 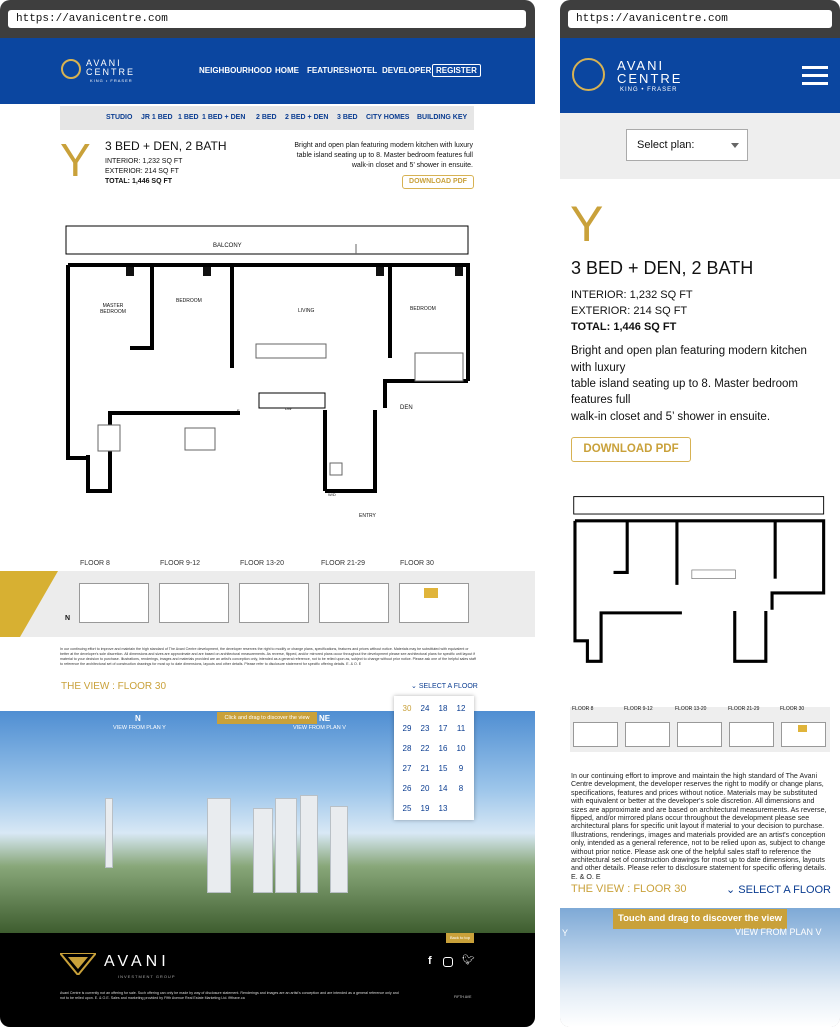 What do you see at coordinates (735, 145) in the screenshot?
I see `dropdown-arrow-icon` at bounding box center [735, 145].